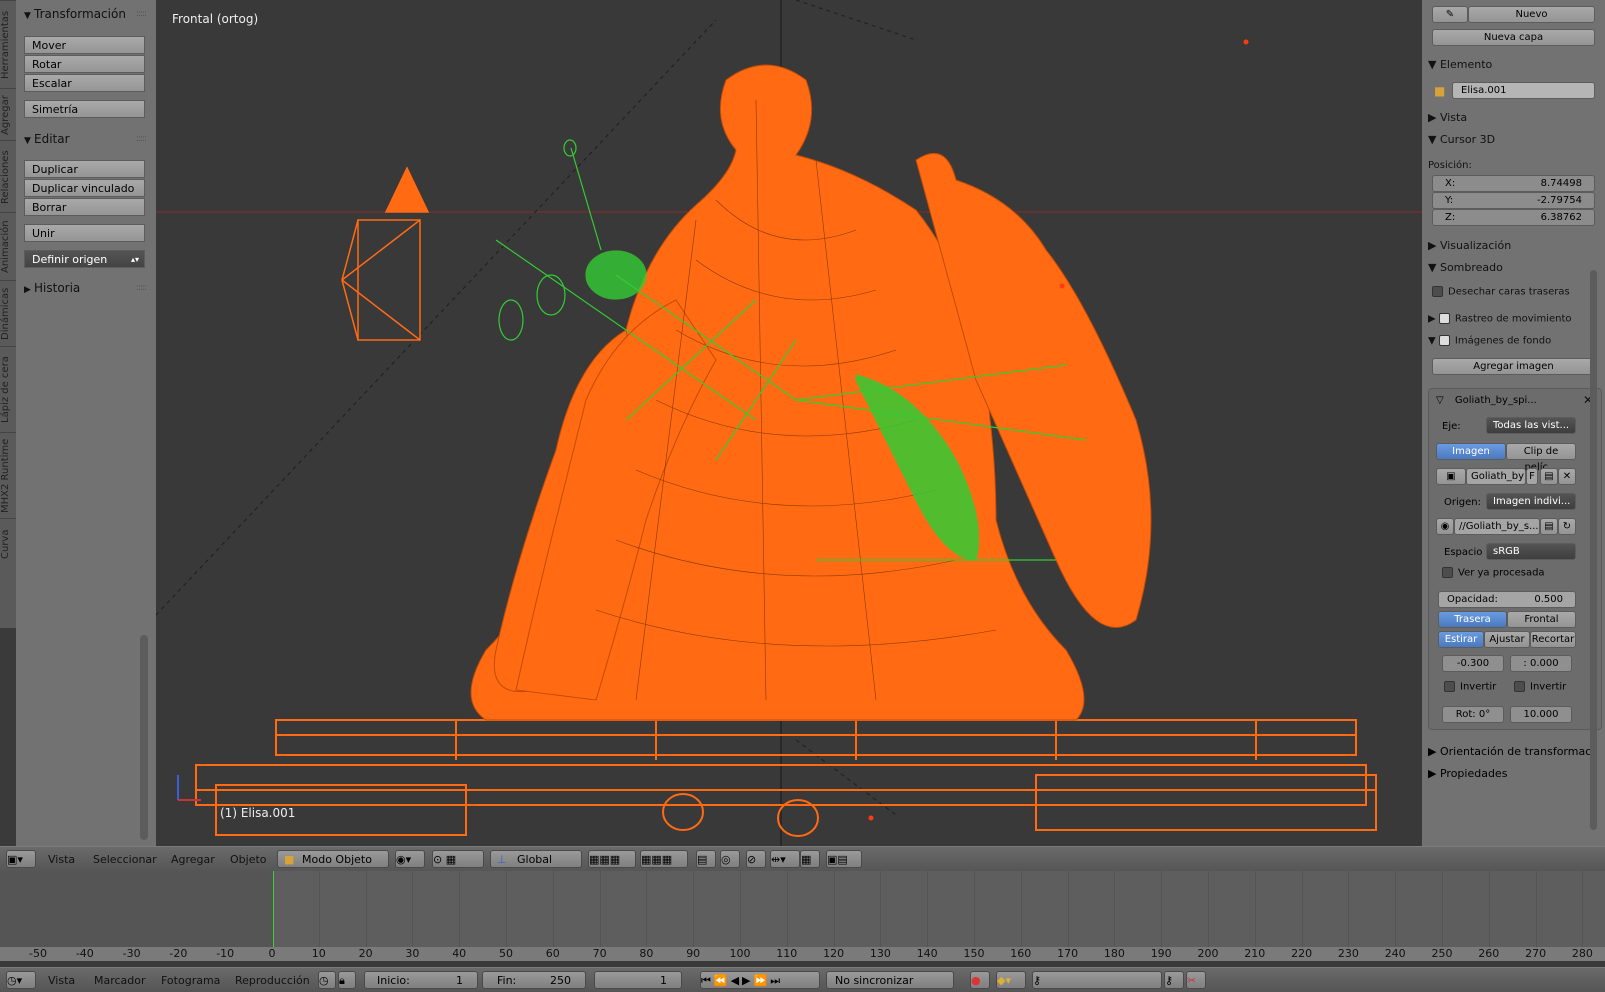  Describe the element at coordinates (1011, 980) in the screenshot. I see `keyframe-type-icon: ◆▾` at that location.